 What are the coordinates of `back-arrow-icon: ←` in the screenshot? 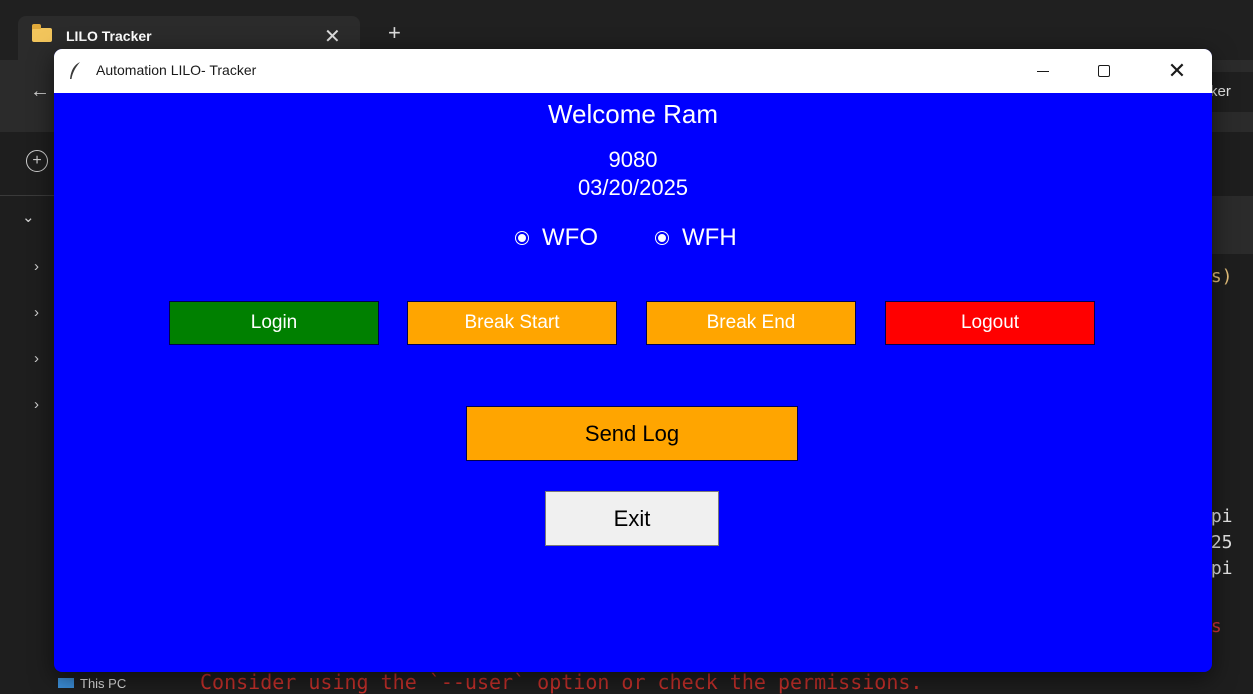 It's located at (40, 91).